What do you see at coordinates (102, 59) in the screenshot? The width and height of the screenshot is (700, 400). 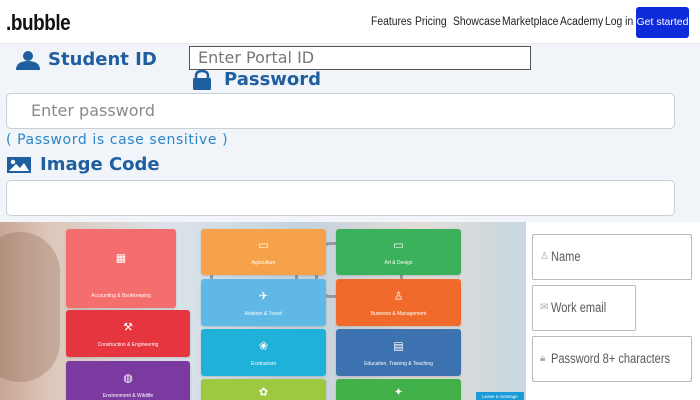 I see `student-id-label: Student ID` at bounding box center [102, 59].